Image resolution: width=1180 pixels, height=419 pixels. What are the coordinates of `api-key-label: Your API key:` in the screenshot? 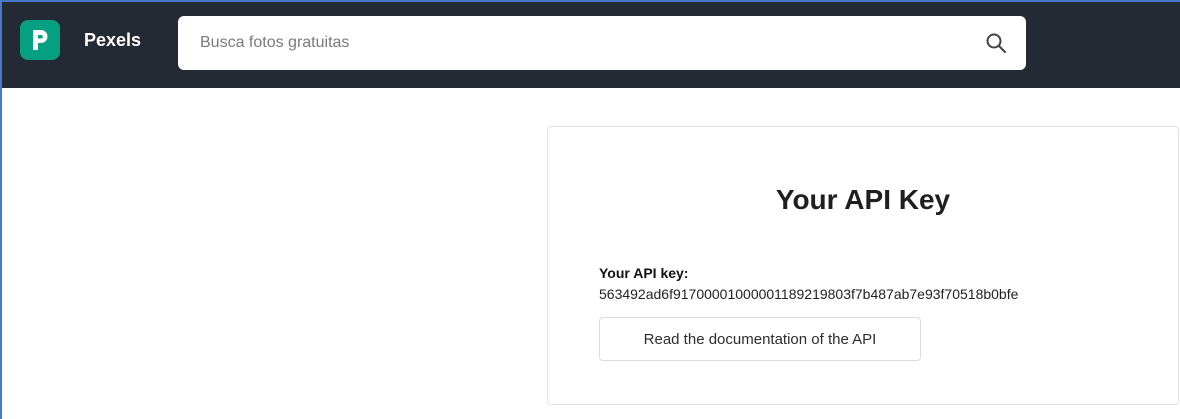 It's located at (644, 273).